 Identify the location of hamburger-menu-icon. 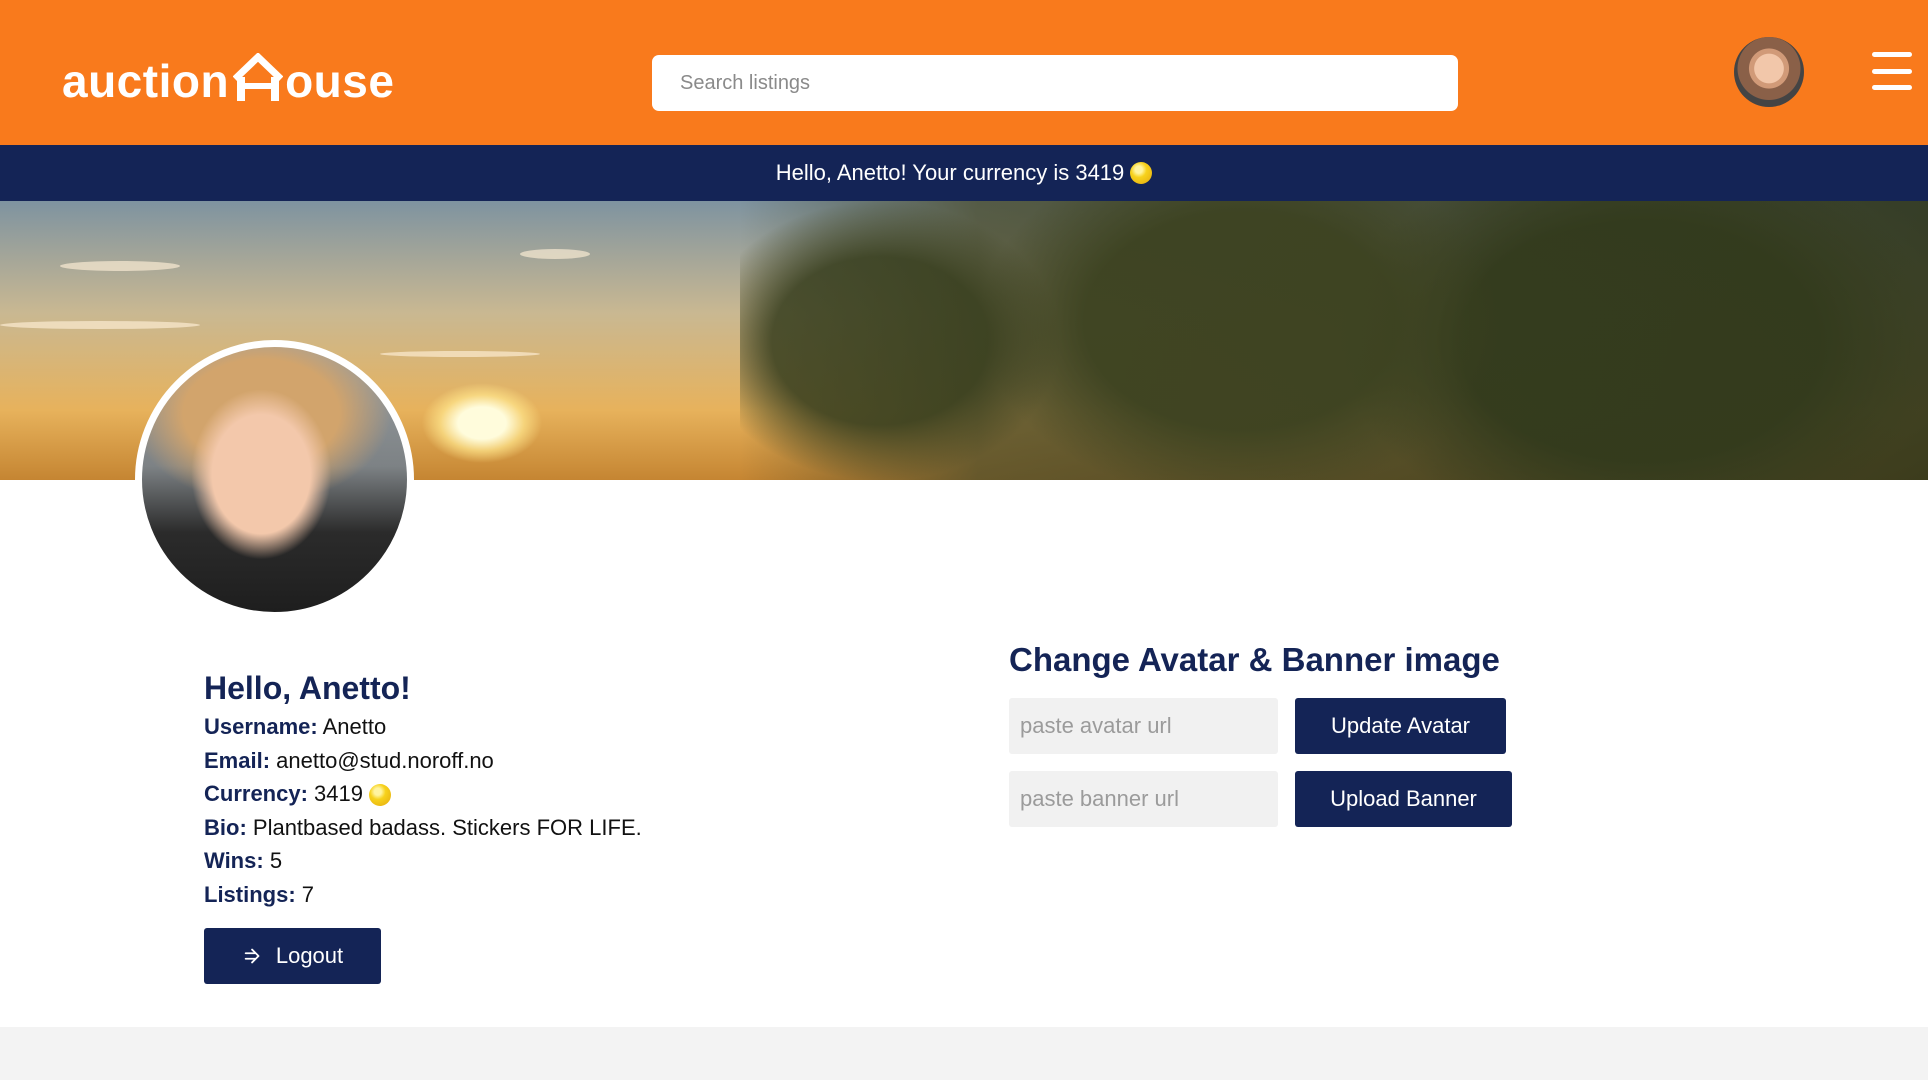
(1892, 71).